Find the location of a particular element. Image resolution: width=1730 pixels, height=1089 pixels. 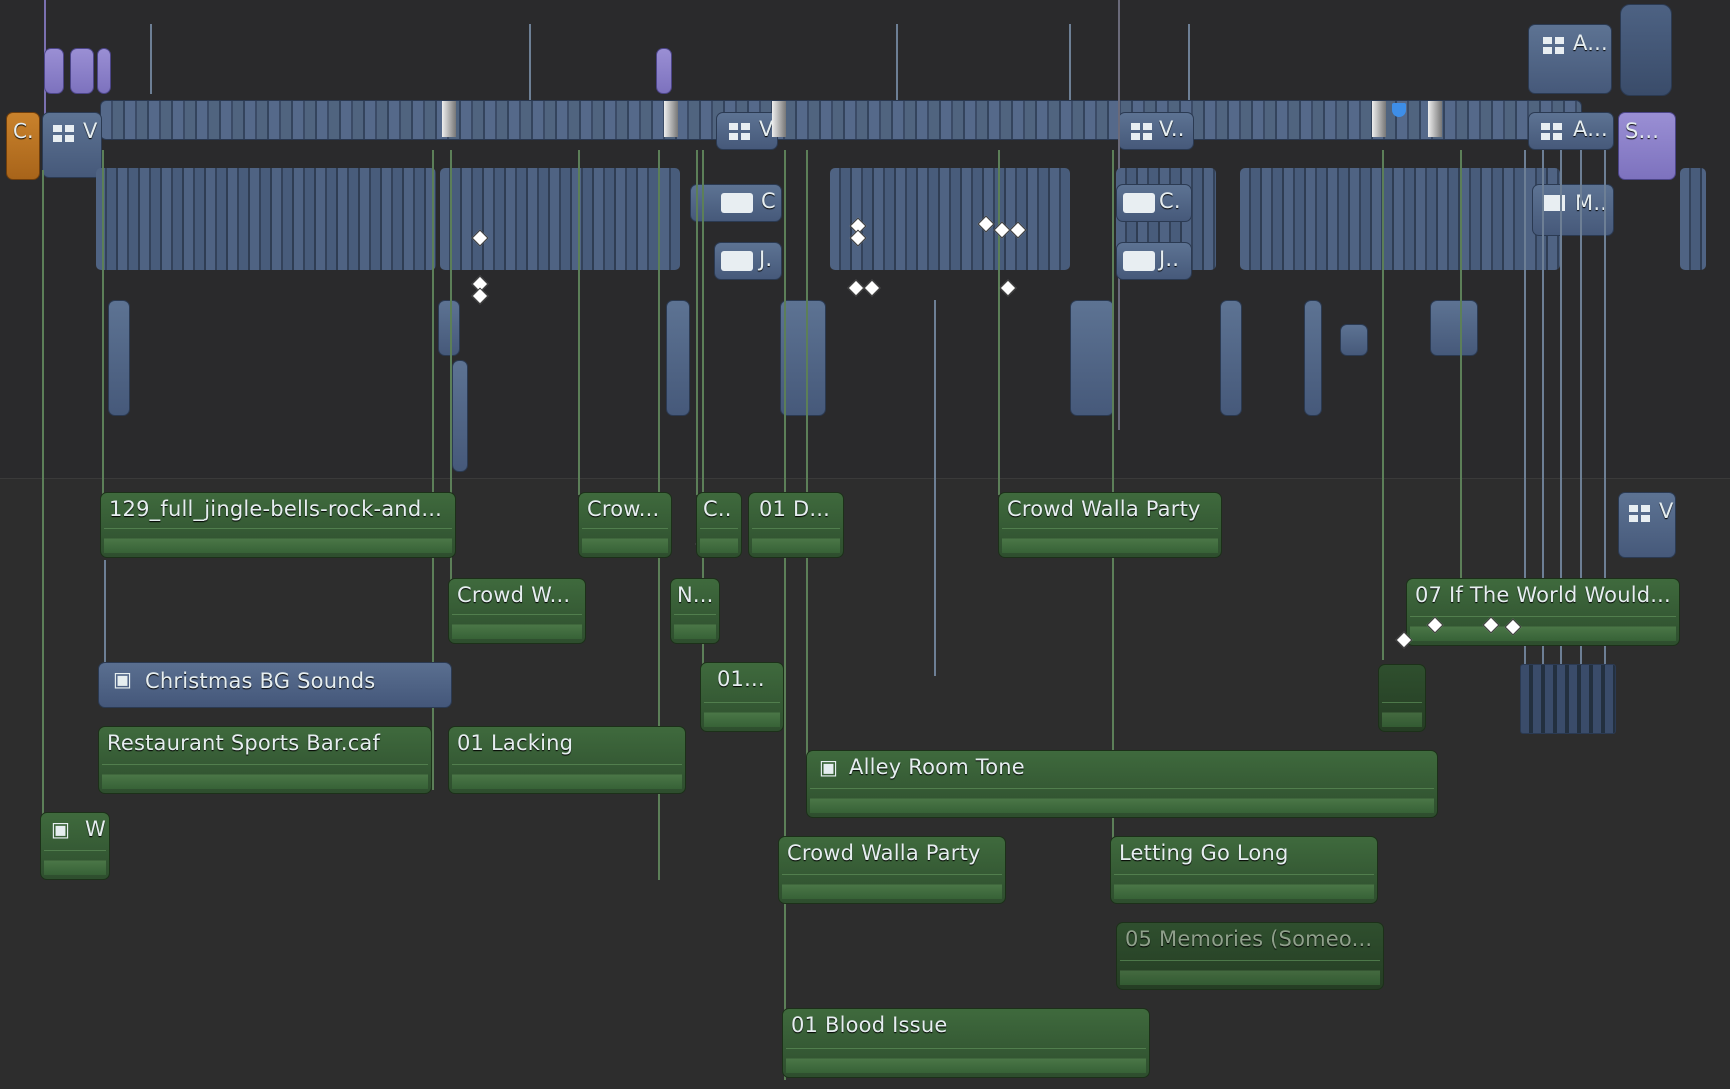

clip-label: Alley Room Tone is located at coordinates (937, 767).